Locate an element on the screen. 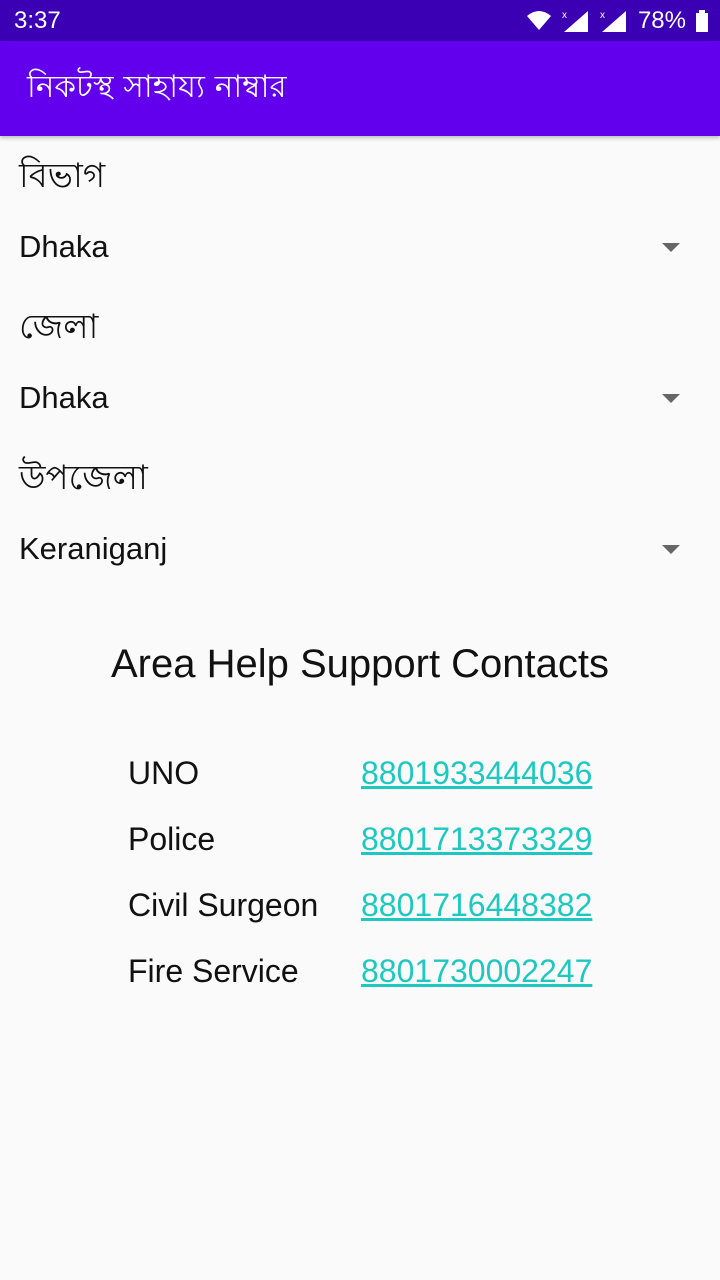 The width and height of the screenshot is (720, 1280). status-icons: x x 78% is located at coordinates (617, 21).